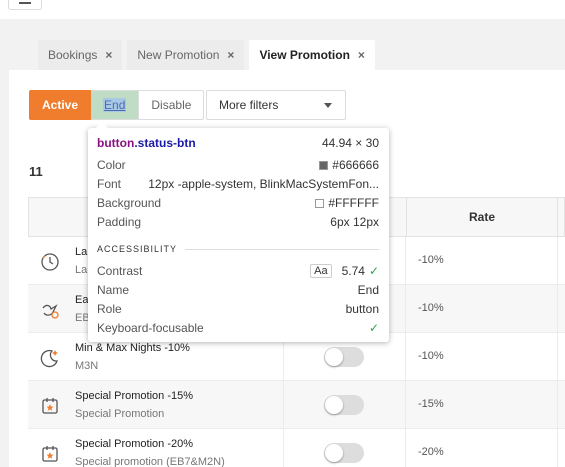  I want to click on tab-label: Bookings, so click(73, 55).